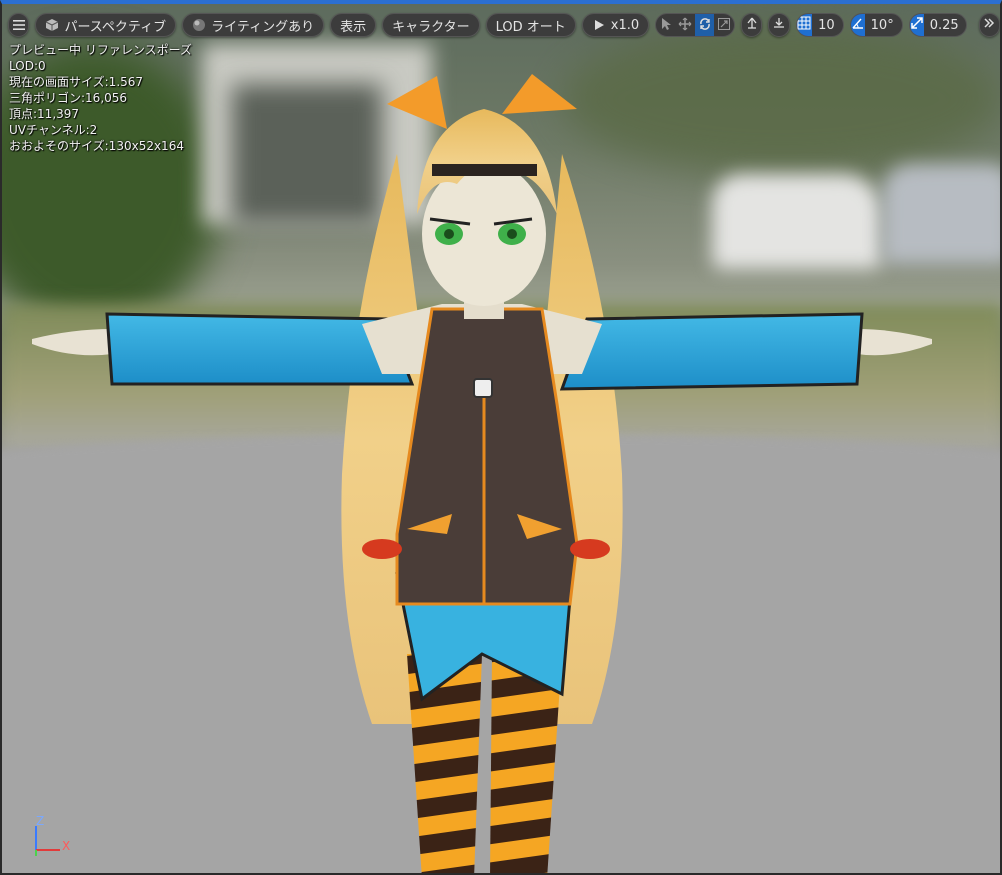 The image size is (1002, 875). Describe the element at coordinates (599, 25) in the screenshot. I see `play-icon` at that location.